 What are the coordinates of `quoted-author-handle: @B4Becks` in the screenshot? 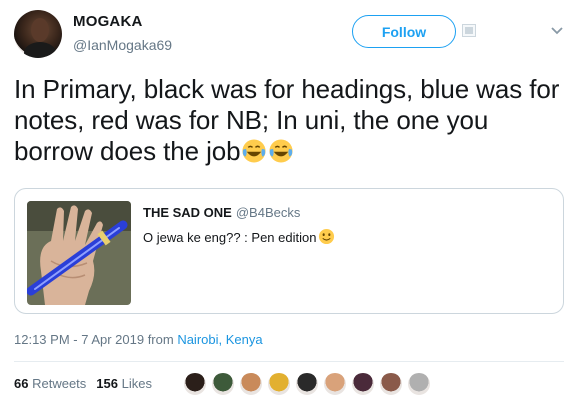 It's located at (268, 212).